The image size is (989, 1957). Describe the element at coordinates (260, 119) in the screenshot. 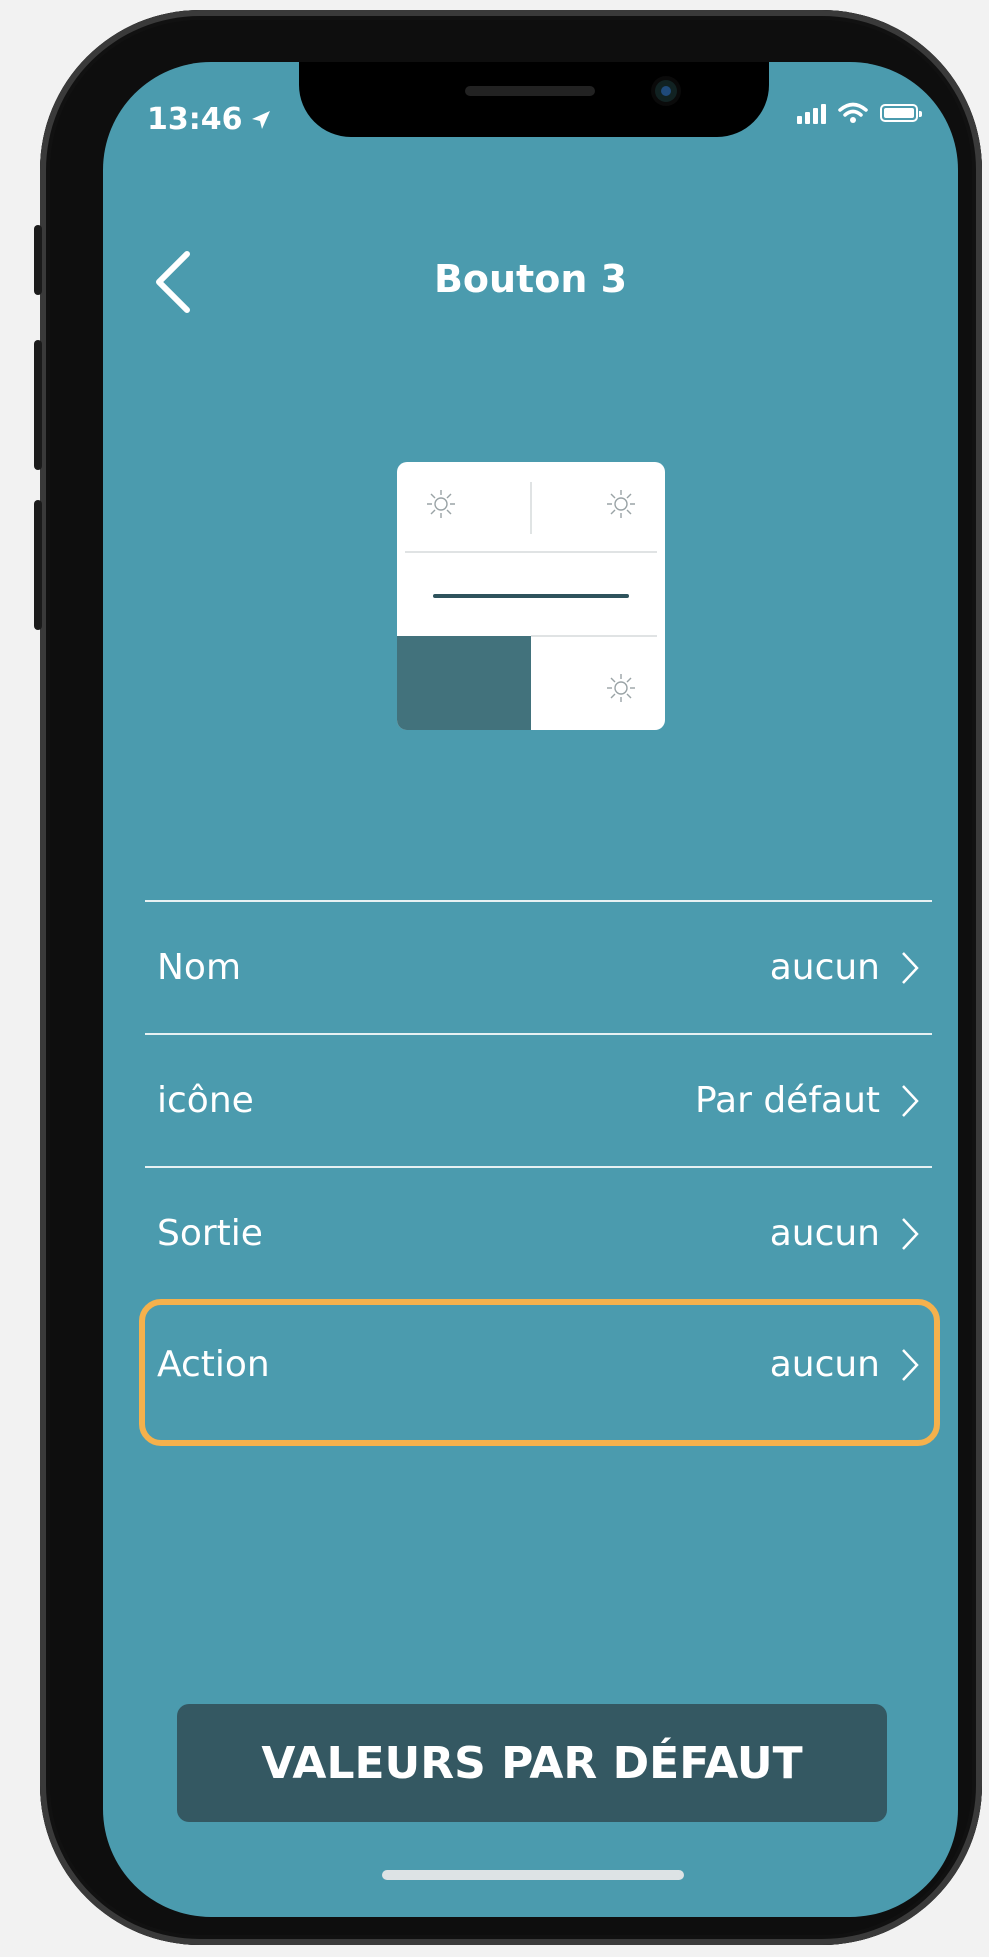

I see `location-arrow-icon` at that location.